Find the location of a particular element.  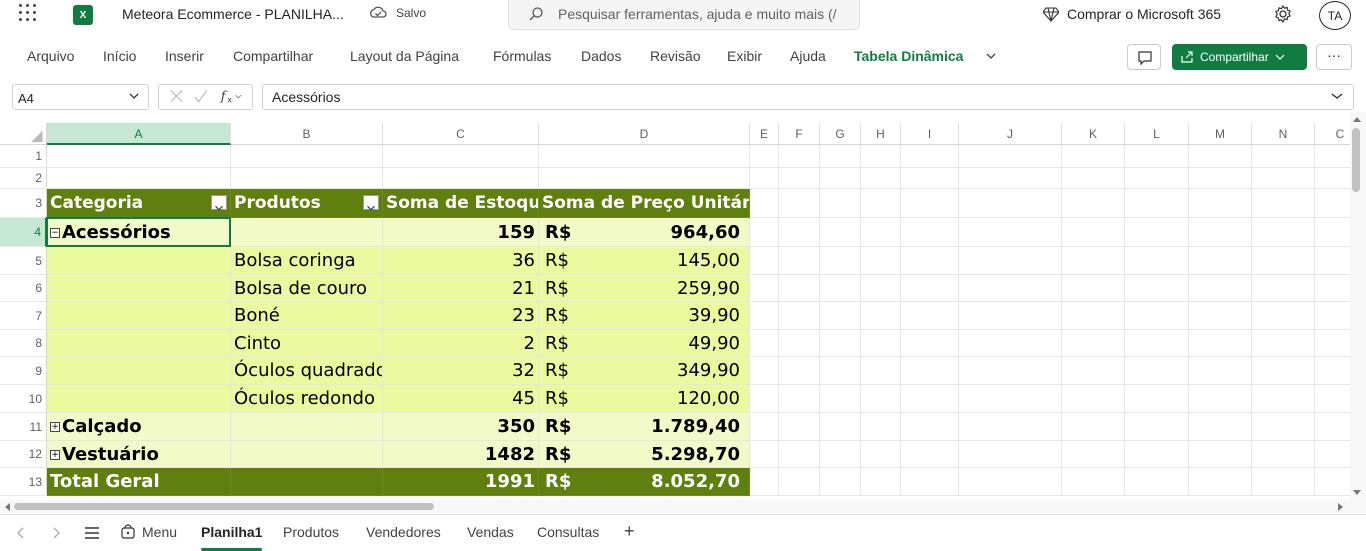

pivot-price-cell: R$ 1.789,40 is located at coordinates (644, 427).